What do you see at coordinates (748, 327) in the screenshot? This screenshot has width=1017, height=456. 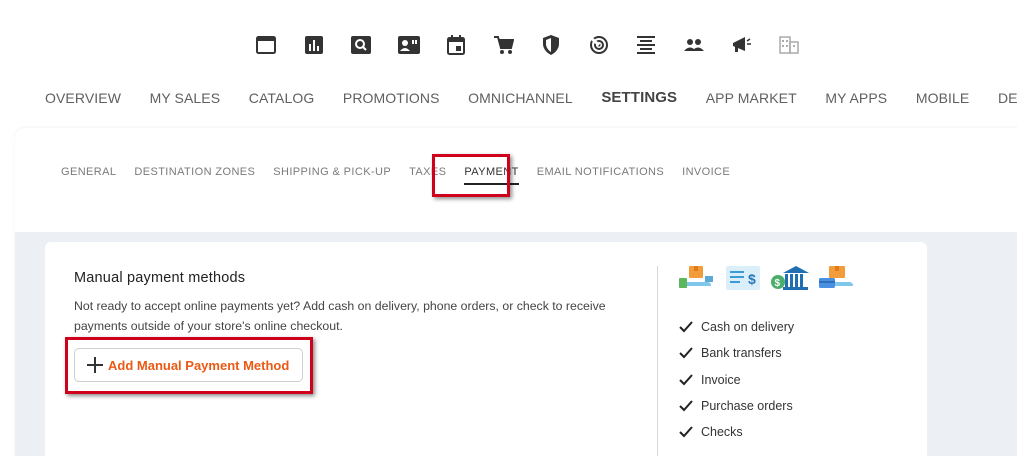 I see `feature-label: Cash on delivery` at bounding box center [748, 327].